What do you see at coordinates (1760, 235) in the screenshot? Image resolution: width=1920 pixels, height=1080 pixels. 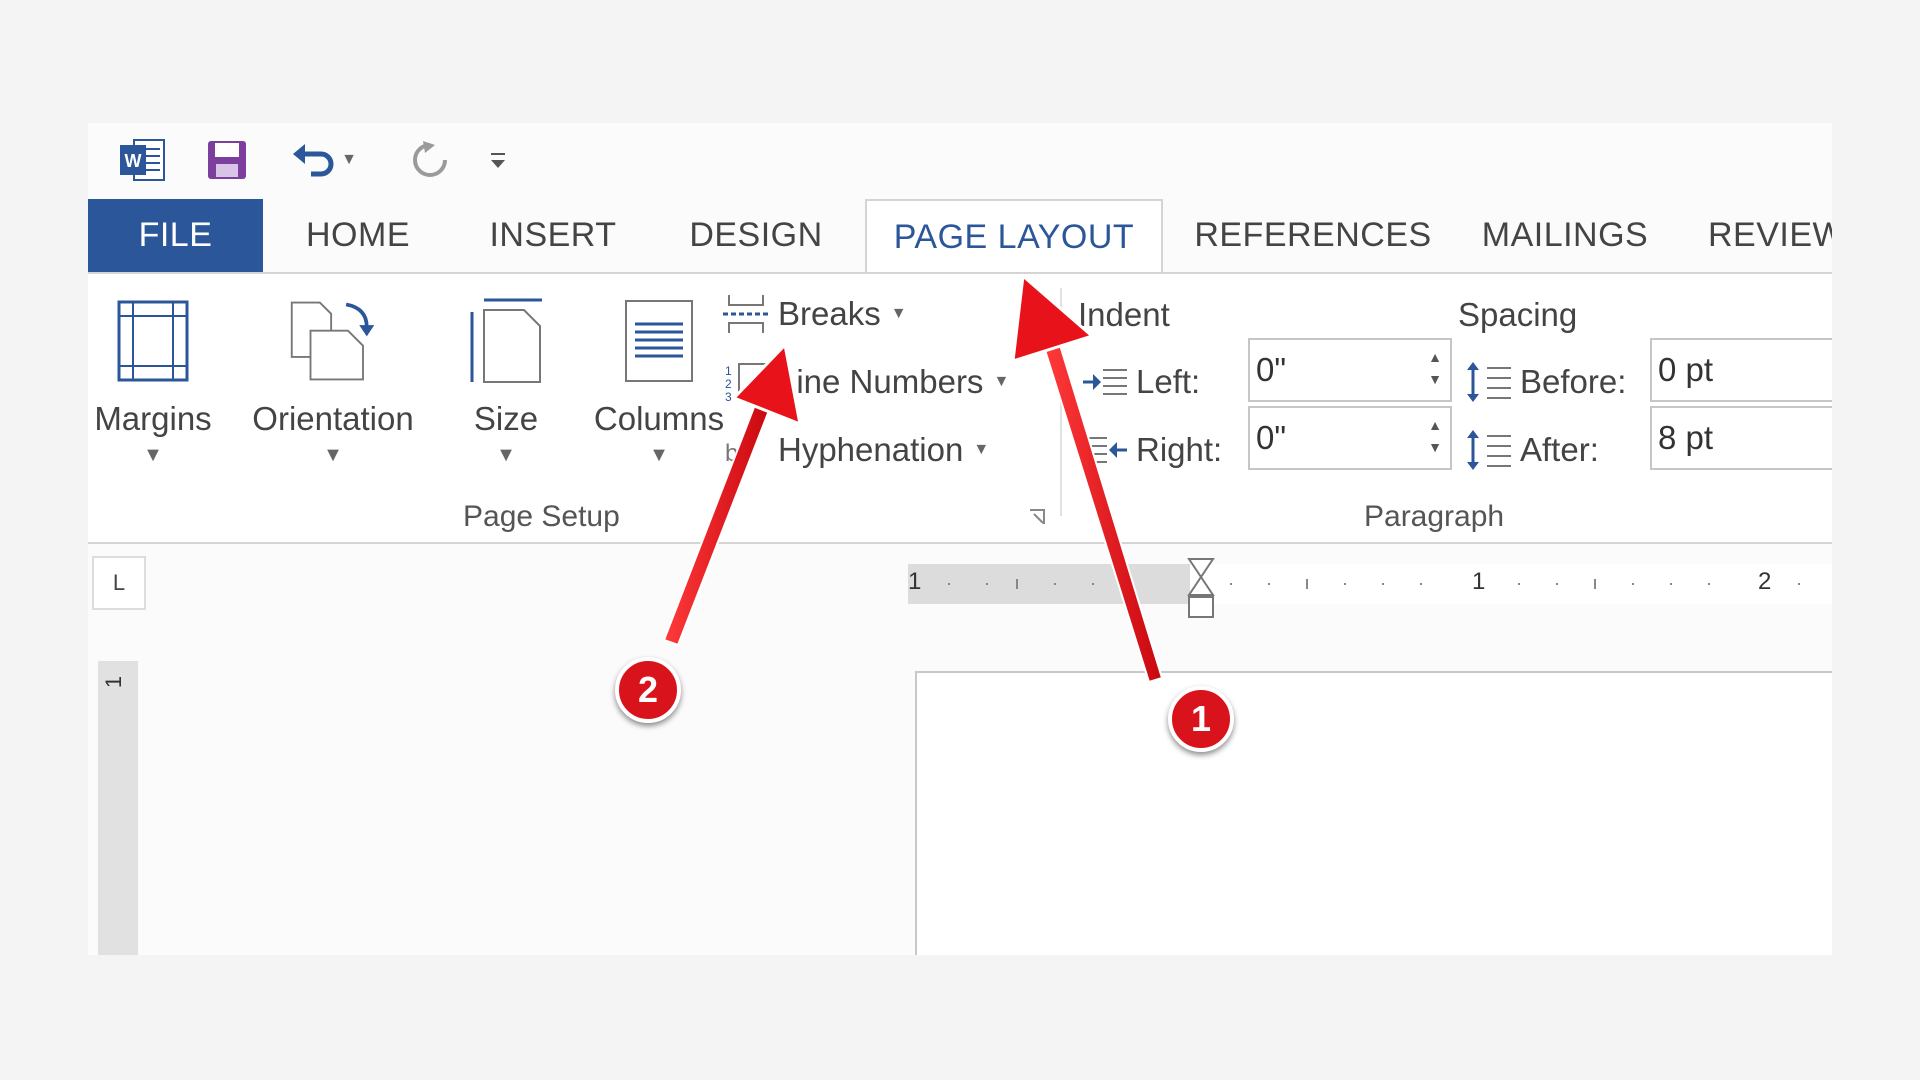 I see `tab-review: REVIEW` at bounding box center [1760, 235].